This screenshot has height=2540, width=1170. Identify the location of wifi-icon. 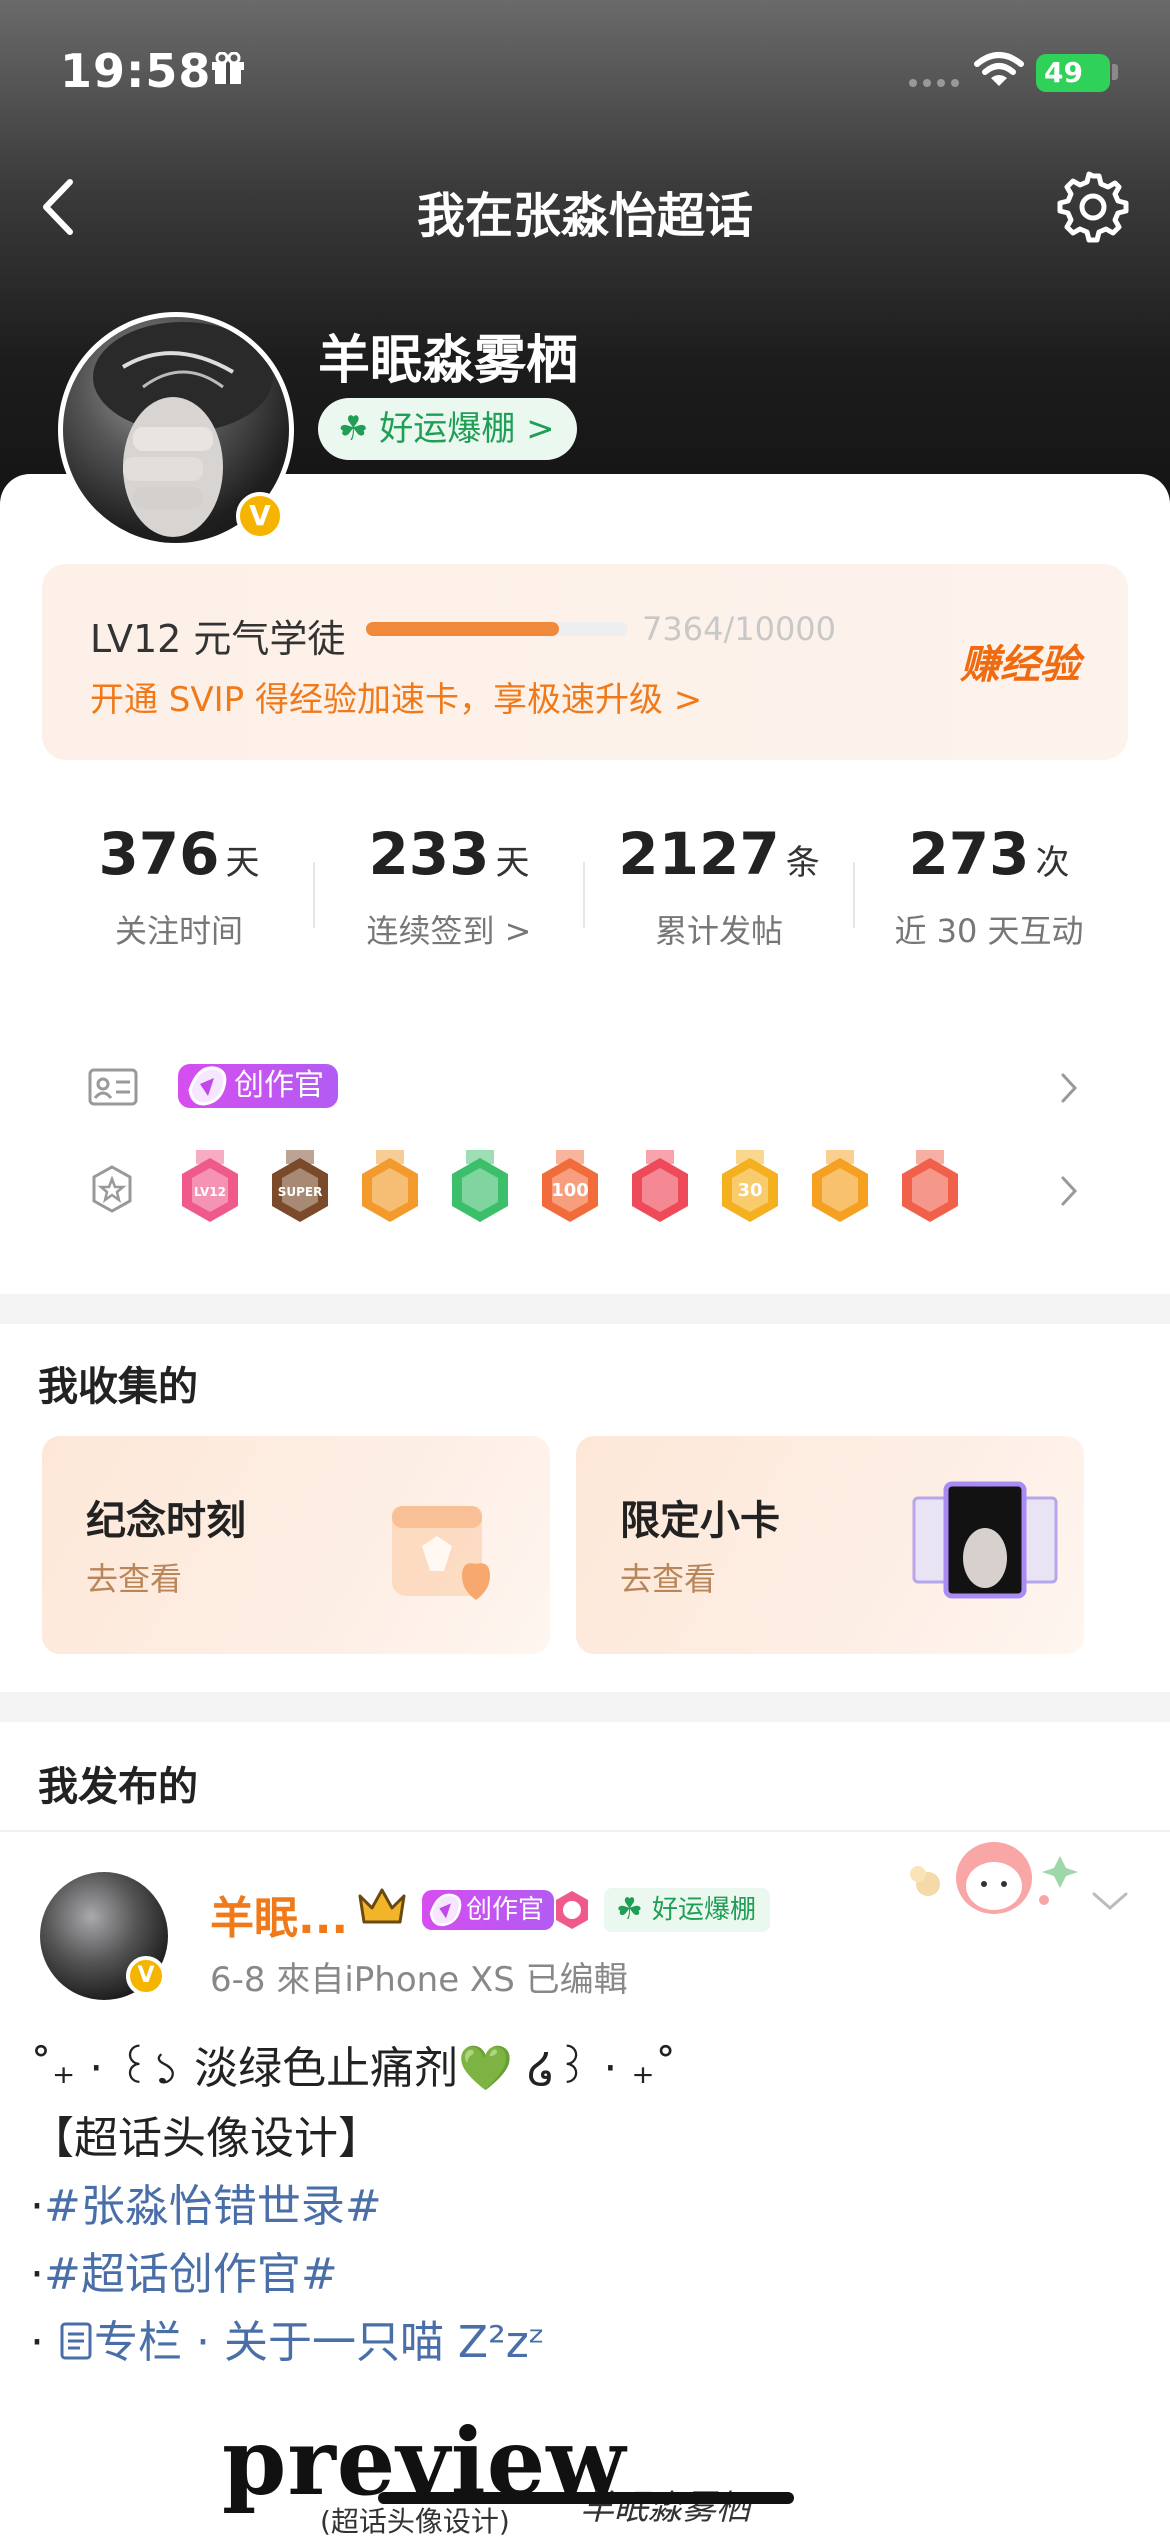
(999, 69).